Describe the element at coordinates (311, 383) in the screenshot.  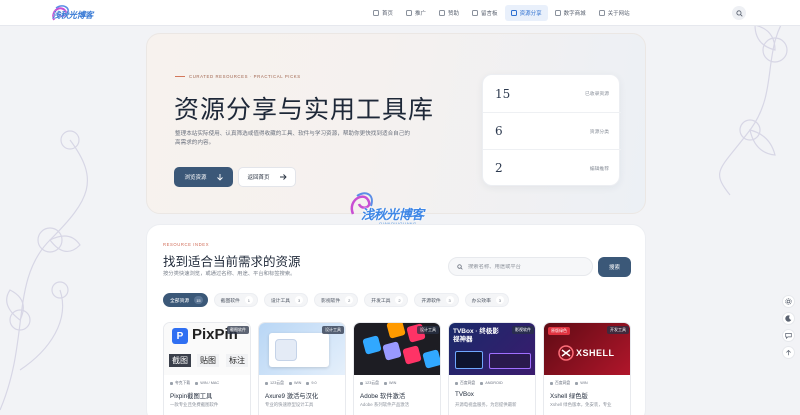
I see `meta-version: 9.0` at that location.